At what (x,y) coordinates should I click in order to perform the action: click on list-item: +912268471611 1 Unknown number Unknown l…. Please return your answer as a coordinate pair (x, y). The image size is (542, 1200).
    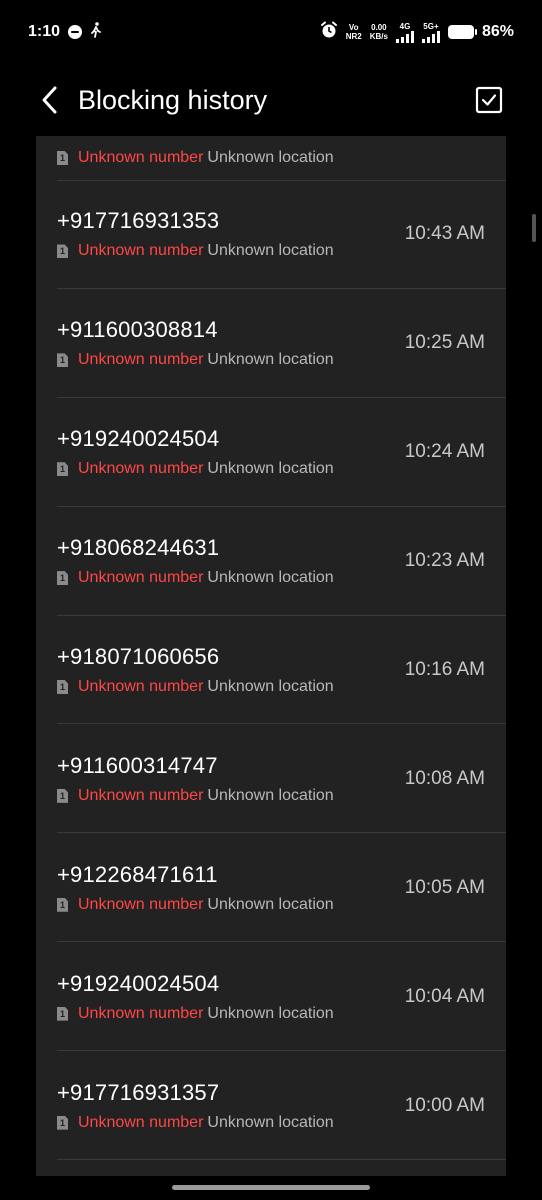
    Looking at the image, I should click on (271, 888).